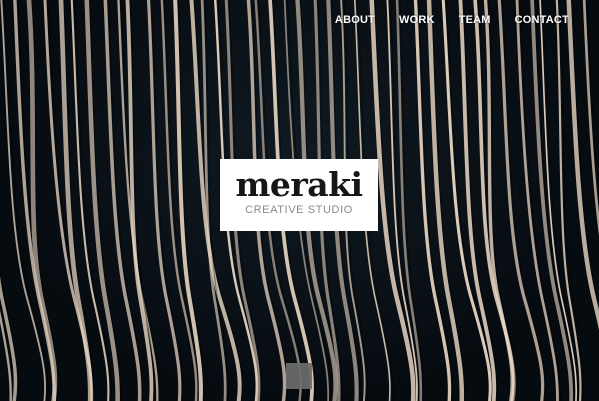  I want to click on brand-logo: meraki CREATIVE STUDIO, so click(299, 195).